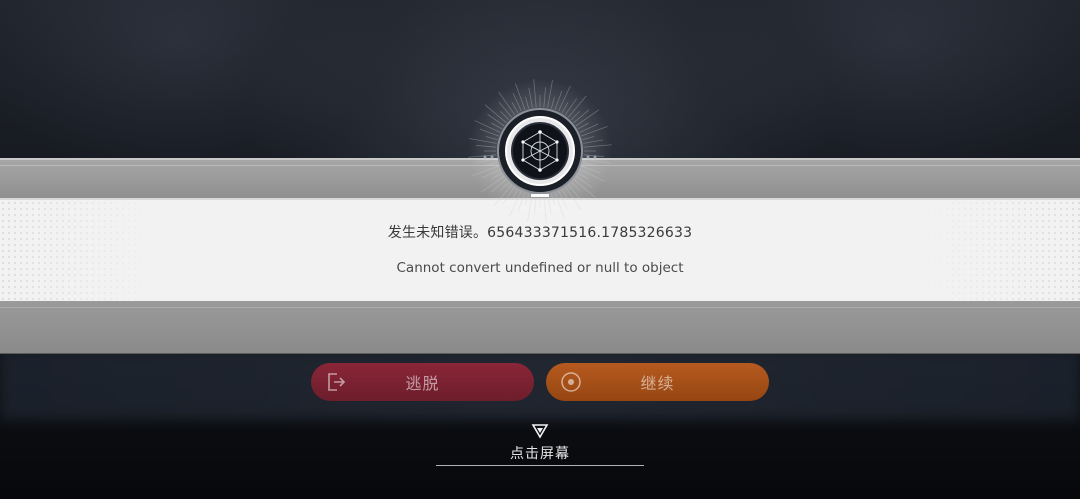 Image resolution: width=1080 pixels, height=499 pixels. Describe the element at coordinates (540, 454) in the screenshot. I see `tap-screen-label: 点击屏幕` at that location.